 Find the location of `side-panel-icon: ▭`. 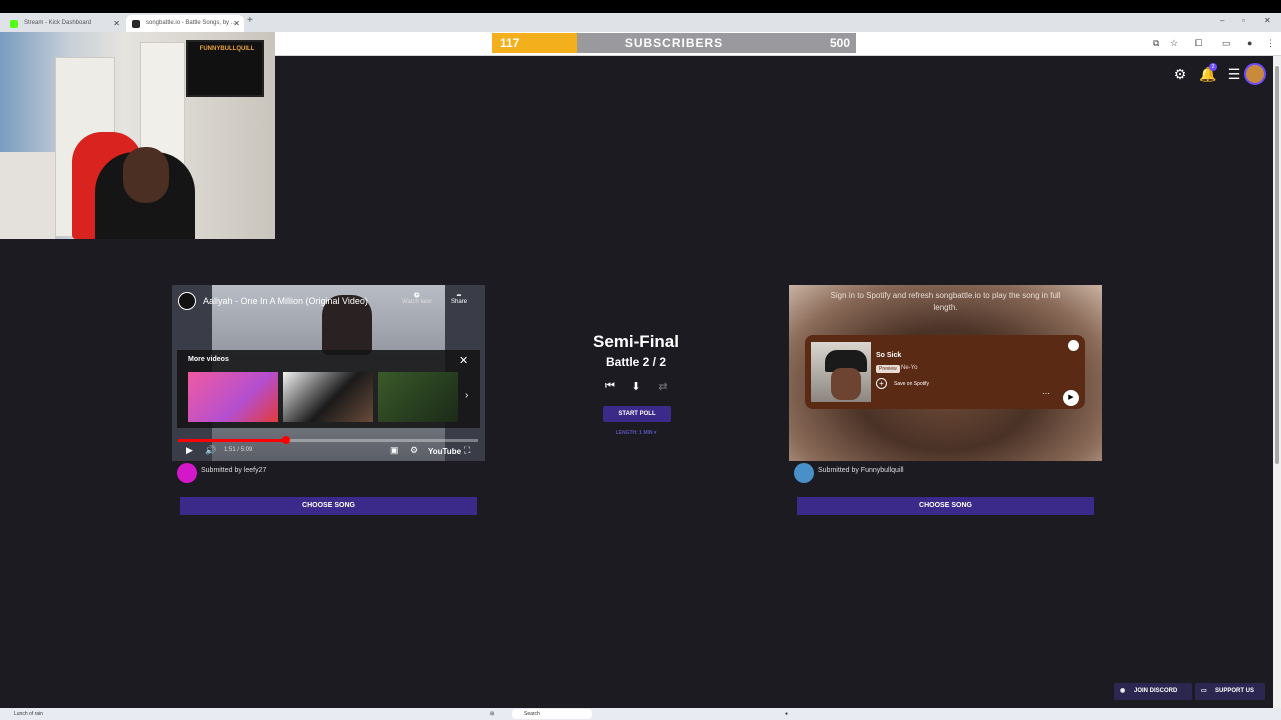

side-panel-icon: ▭ is located at coordinates (1226, 43).